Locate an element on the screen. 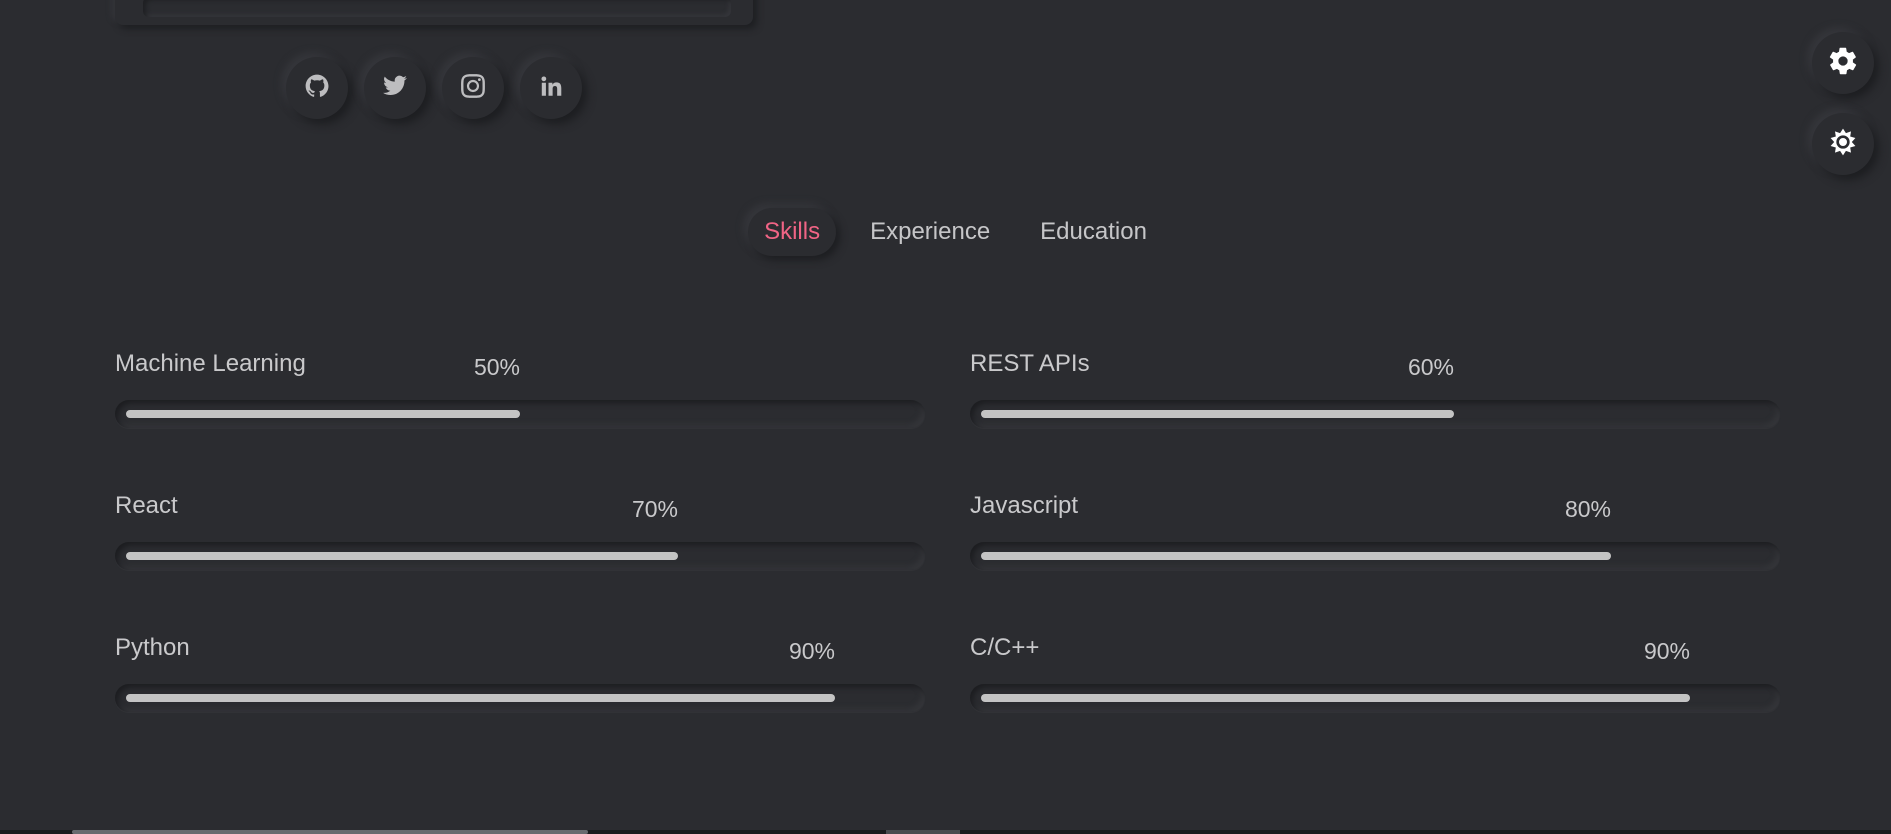 The image size is (1891, 834). skill-name: REST APIs is located at coordinates (1030, 363).